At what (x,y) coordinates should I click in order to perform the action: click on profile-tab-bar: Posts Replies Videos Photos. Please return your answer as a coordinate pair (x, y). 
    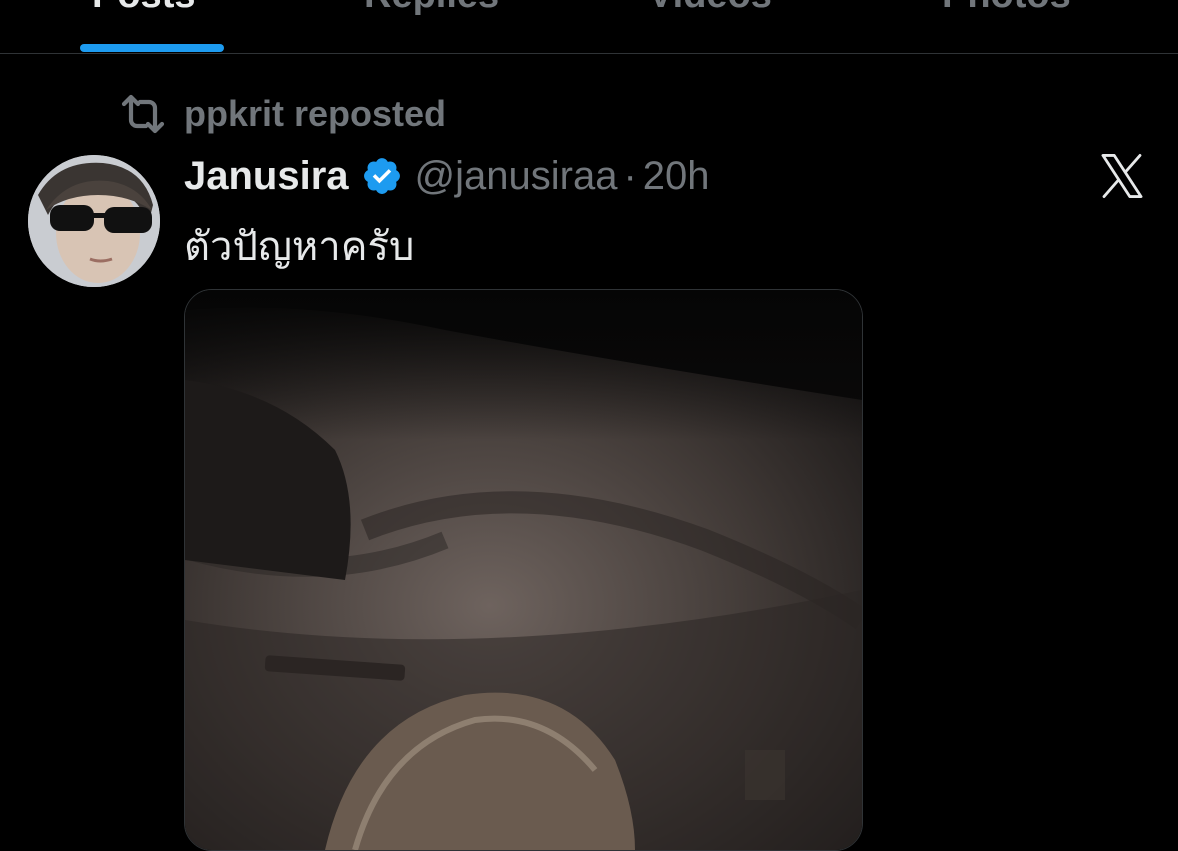
    Looking at the image, I should click on (589, 27).